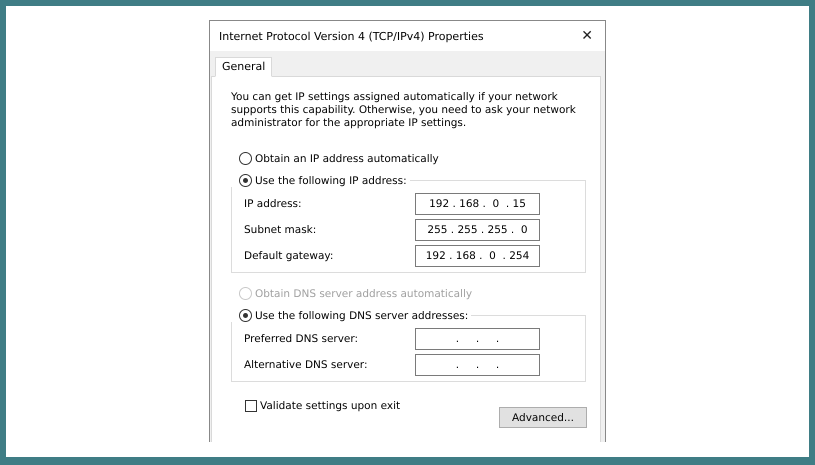  Describe the element at coordinates (301, 339) in the screenshot. I see `field-label: Preferred DNS server:` at that location.